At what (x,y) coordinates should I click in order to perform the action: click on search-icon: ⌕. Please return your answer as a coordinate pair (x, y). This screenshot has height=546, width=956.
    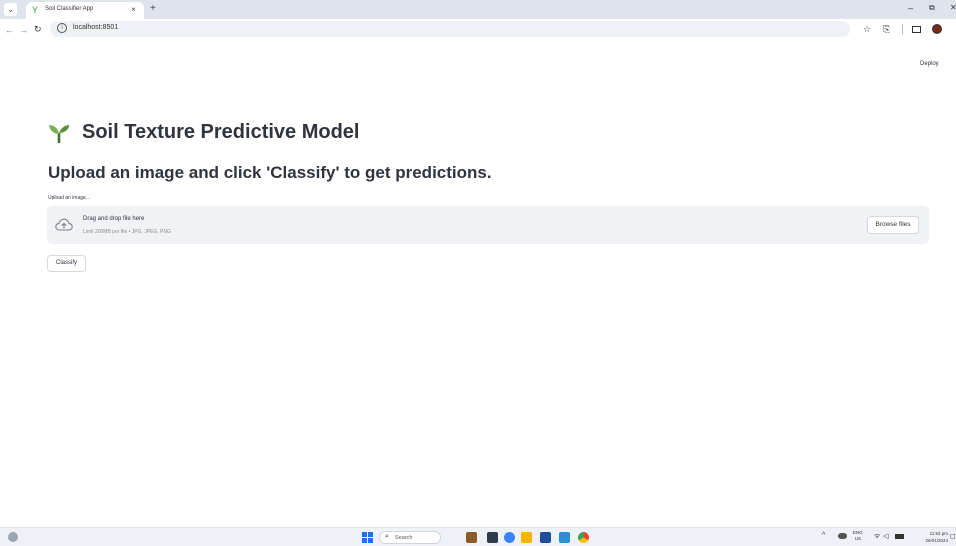
    Looking at the image, I should click on (387, 536).